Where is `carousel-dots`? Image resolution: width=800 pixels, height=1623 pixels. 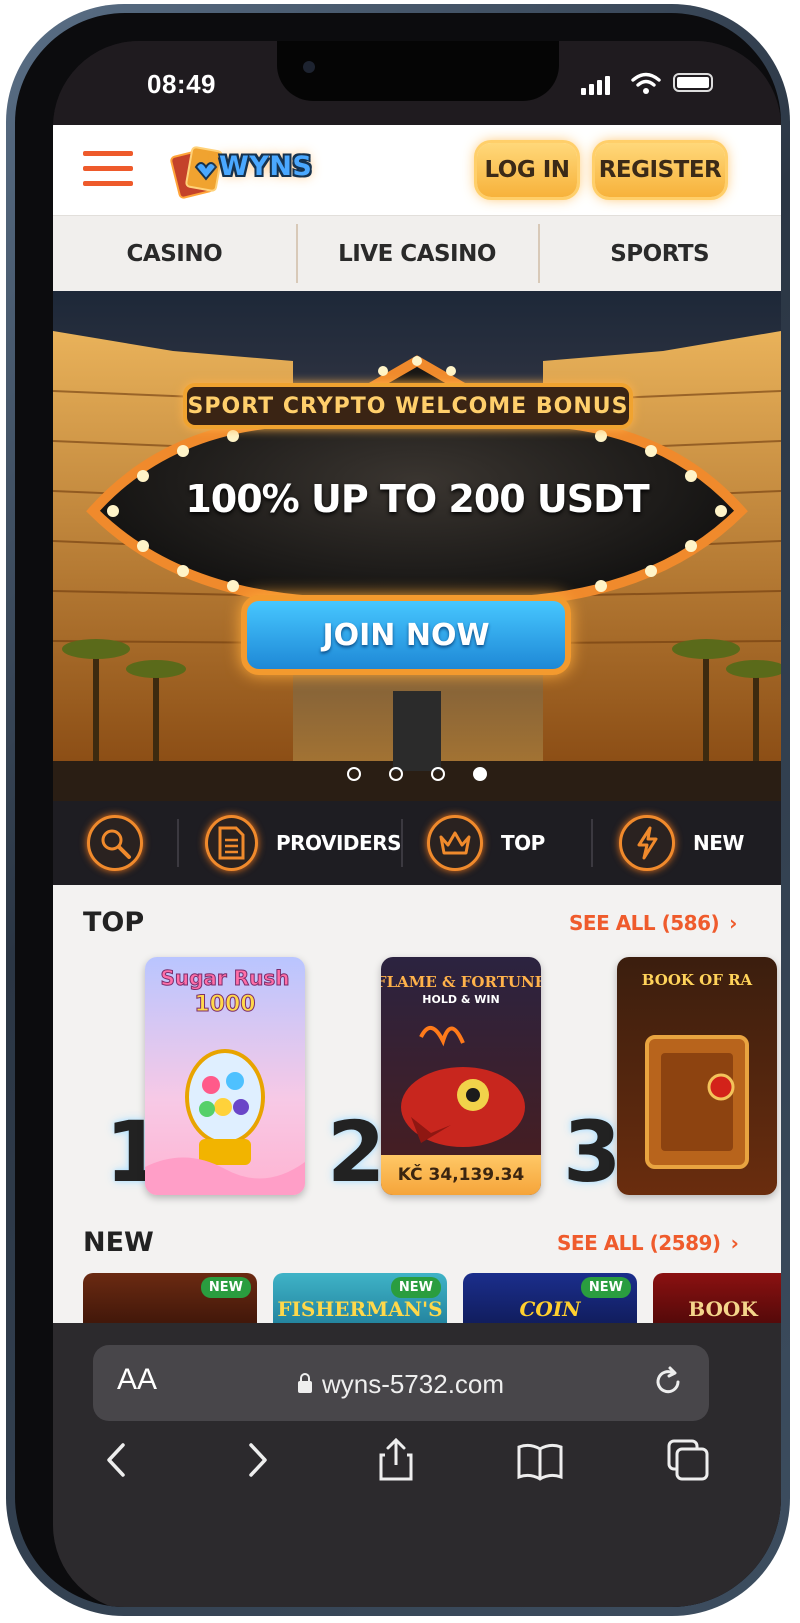 carousel-dots is located at coordinates (417, 774).